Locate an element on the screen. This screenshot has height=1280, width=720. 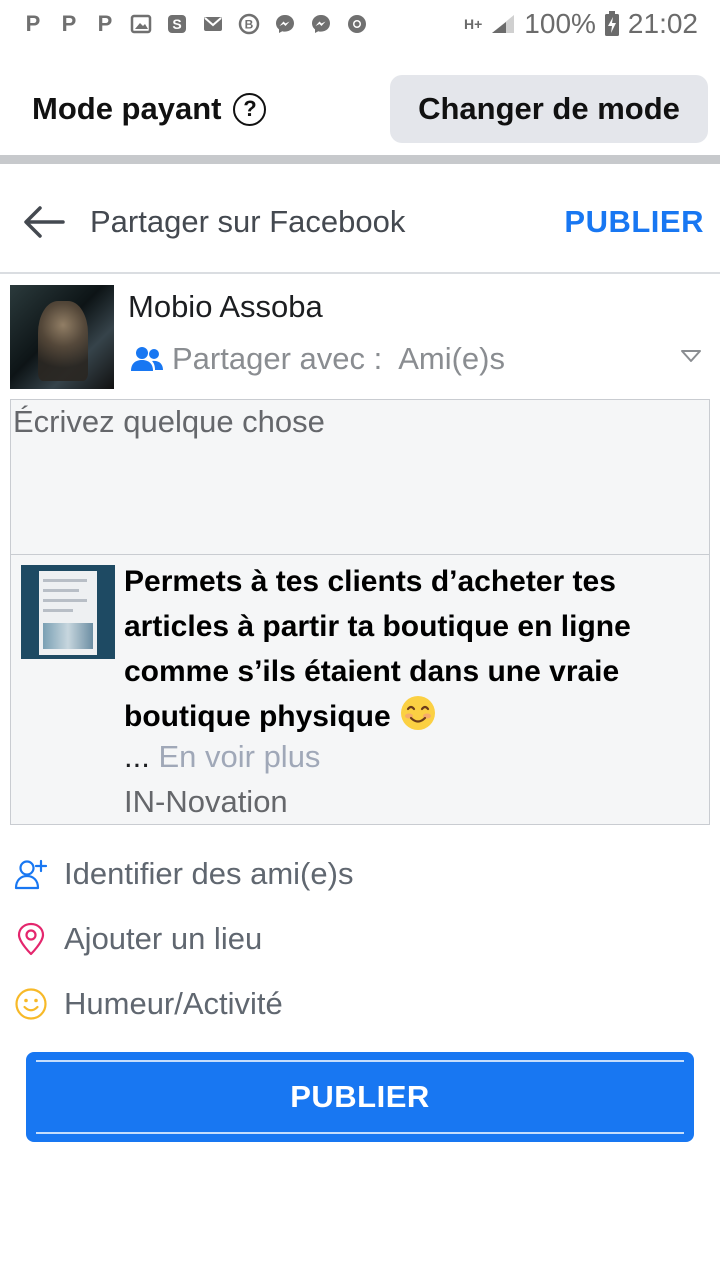
tag-friends-icon is located at coordinates (31, 874).